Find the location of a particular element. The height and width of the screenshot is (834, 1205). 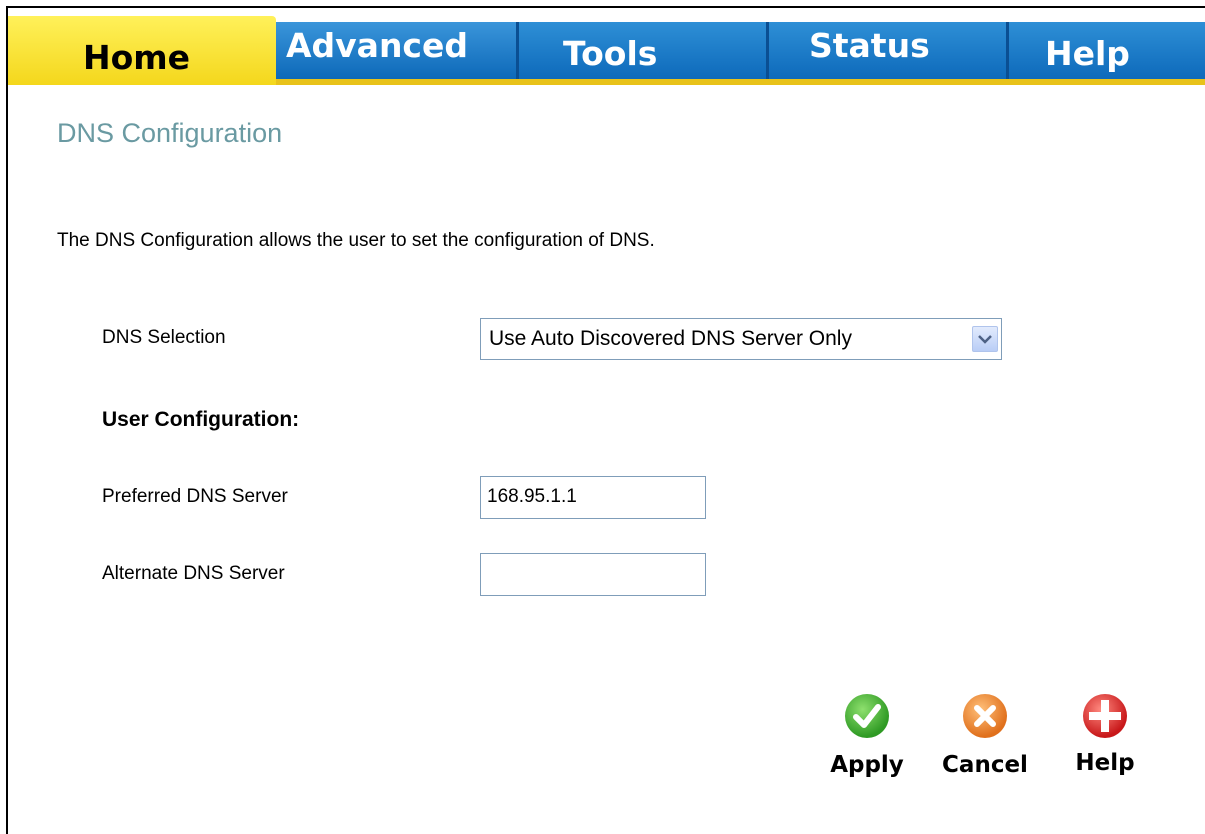

tab-help-label: Help is located at coordinates (1087, 53).